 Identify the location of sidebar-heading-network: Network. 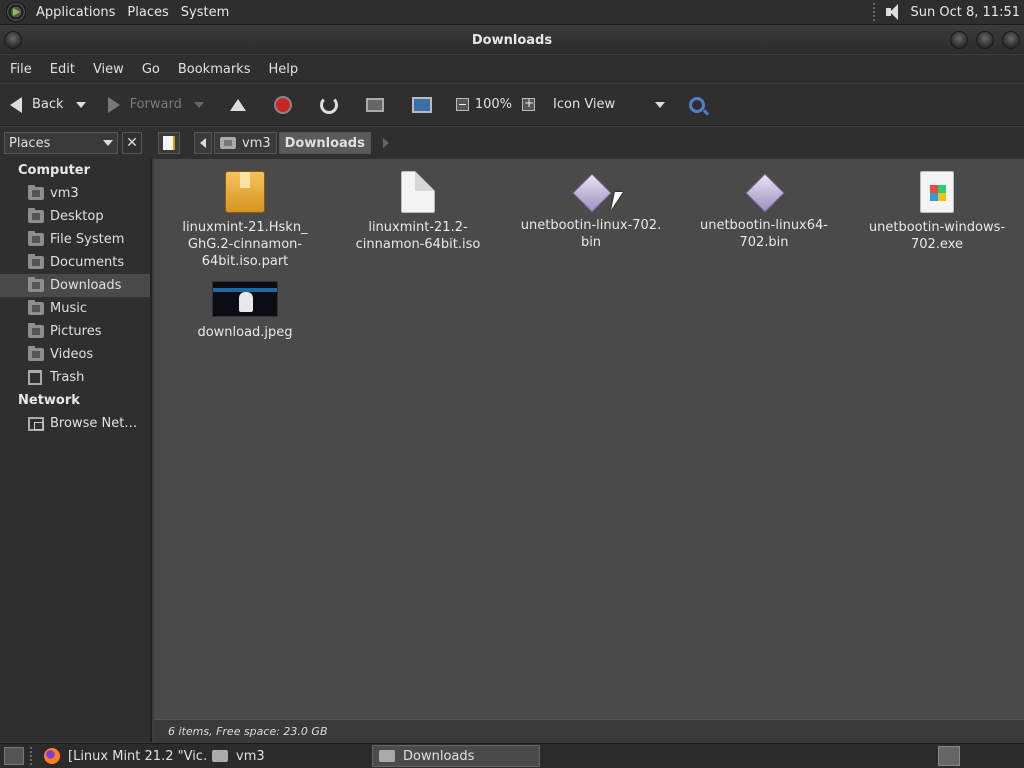
(49, 400).